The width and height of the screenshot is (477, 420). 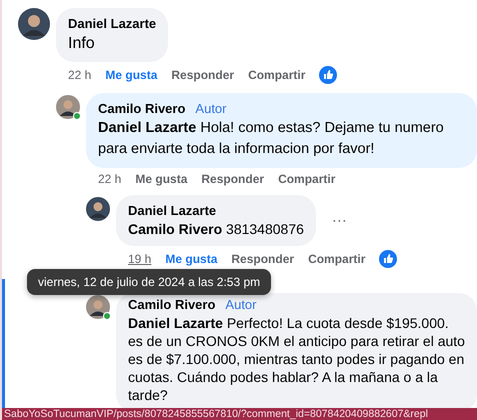 What do you see at coordinates (82, 44) in the screenshot?
I see `comment-text: Info` at bounding box center [82, 44].